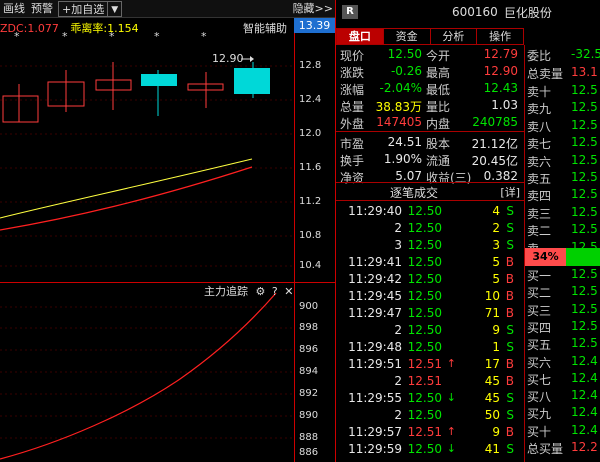  I want to click on flow-axis: 900 898 896 894 892 890 888 886, so click(314, 372).